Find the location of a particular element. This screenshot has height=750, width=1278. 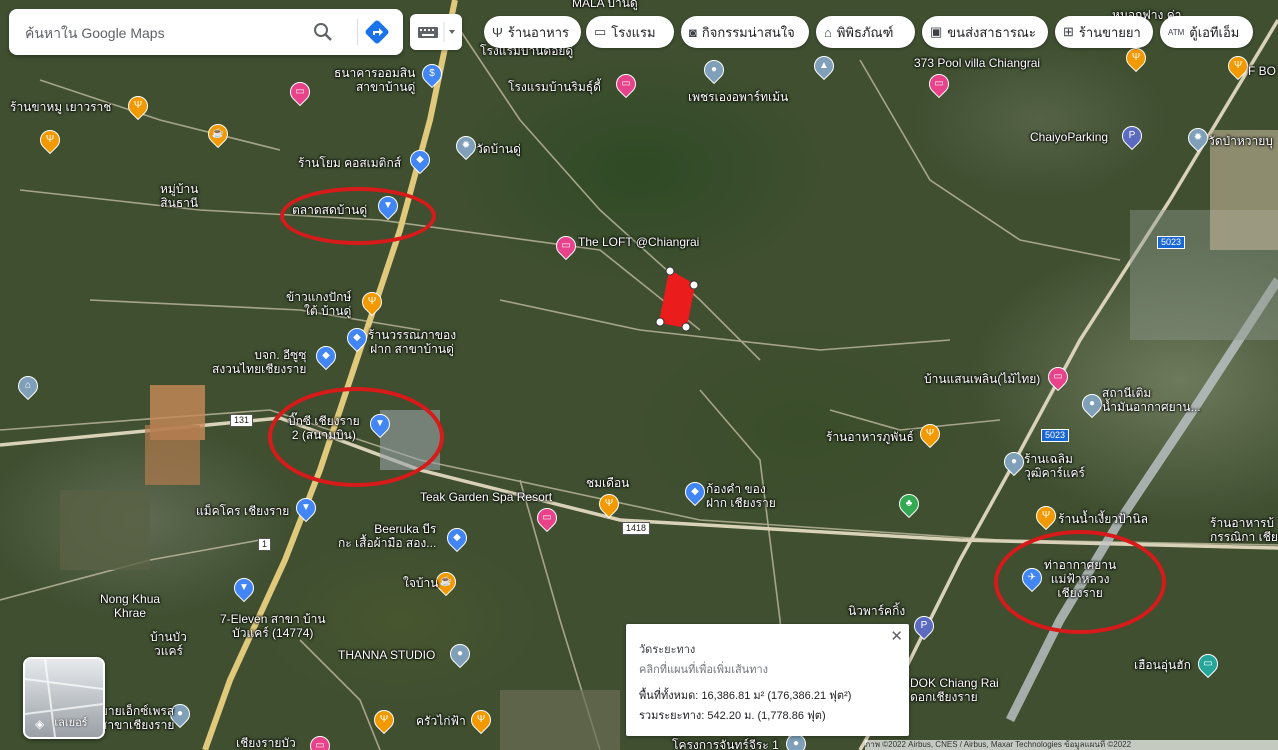

place-label: ร้านอาหารภูพันธ์ is located at coordinates (870, 437).